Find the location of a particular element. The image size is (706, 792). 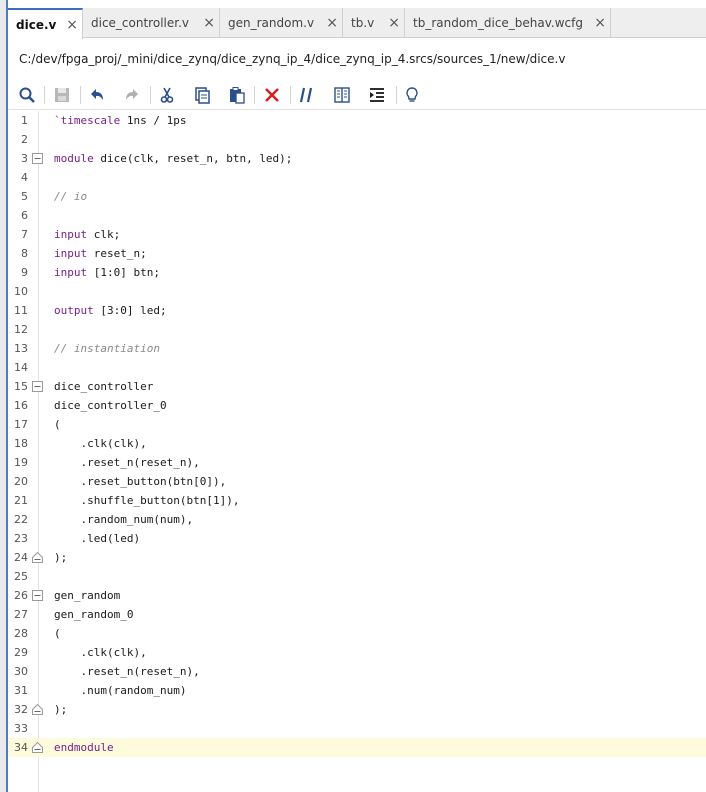

tab-dice-v: dice.v × is located at coordinates (45, 23).